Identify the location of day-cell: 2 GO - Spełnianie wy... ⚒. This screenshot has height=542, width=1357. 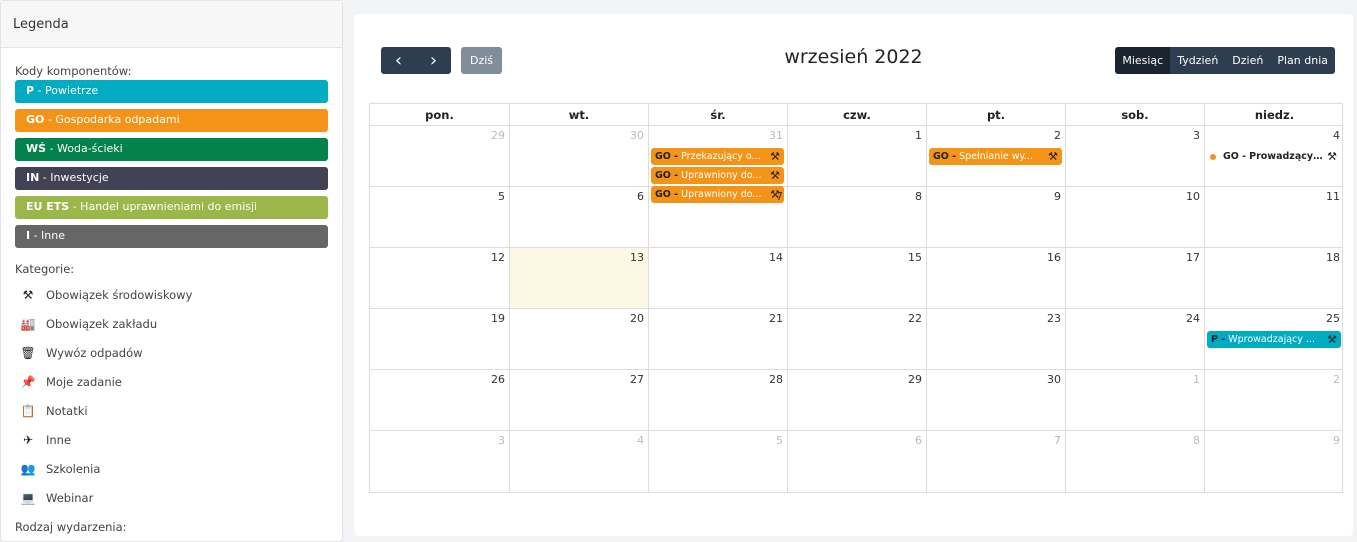
(996, 156).